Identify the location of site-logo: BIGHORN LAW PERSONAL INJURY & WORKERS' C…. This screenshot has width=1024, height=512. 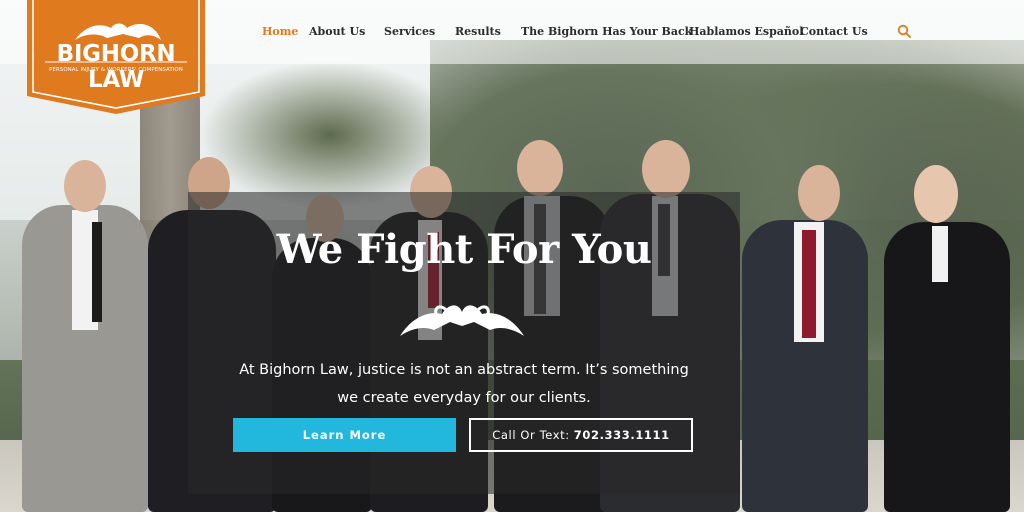
(116, 57).